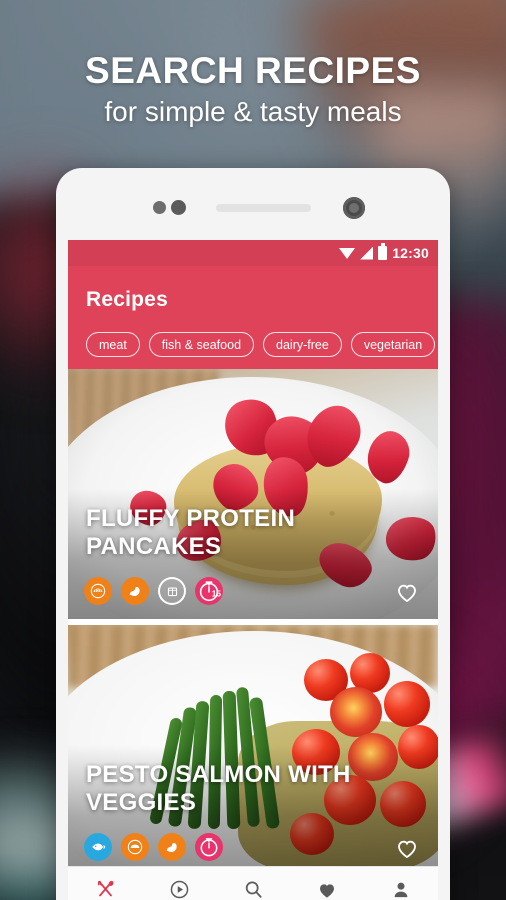  I want to click on timer-icon: 15, so click(210, 591).